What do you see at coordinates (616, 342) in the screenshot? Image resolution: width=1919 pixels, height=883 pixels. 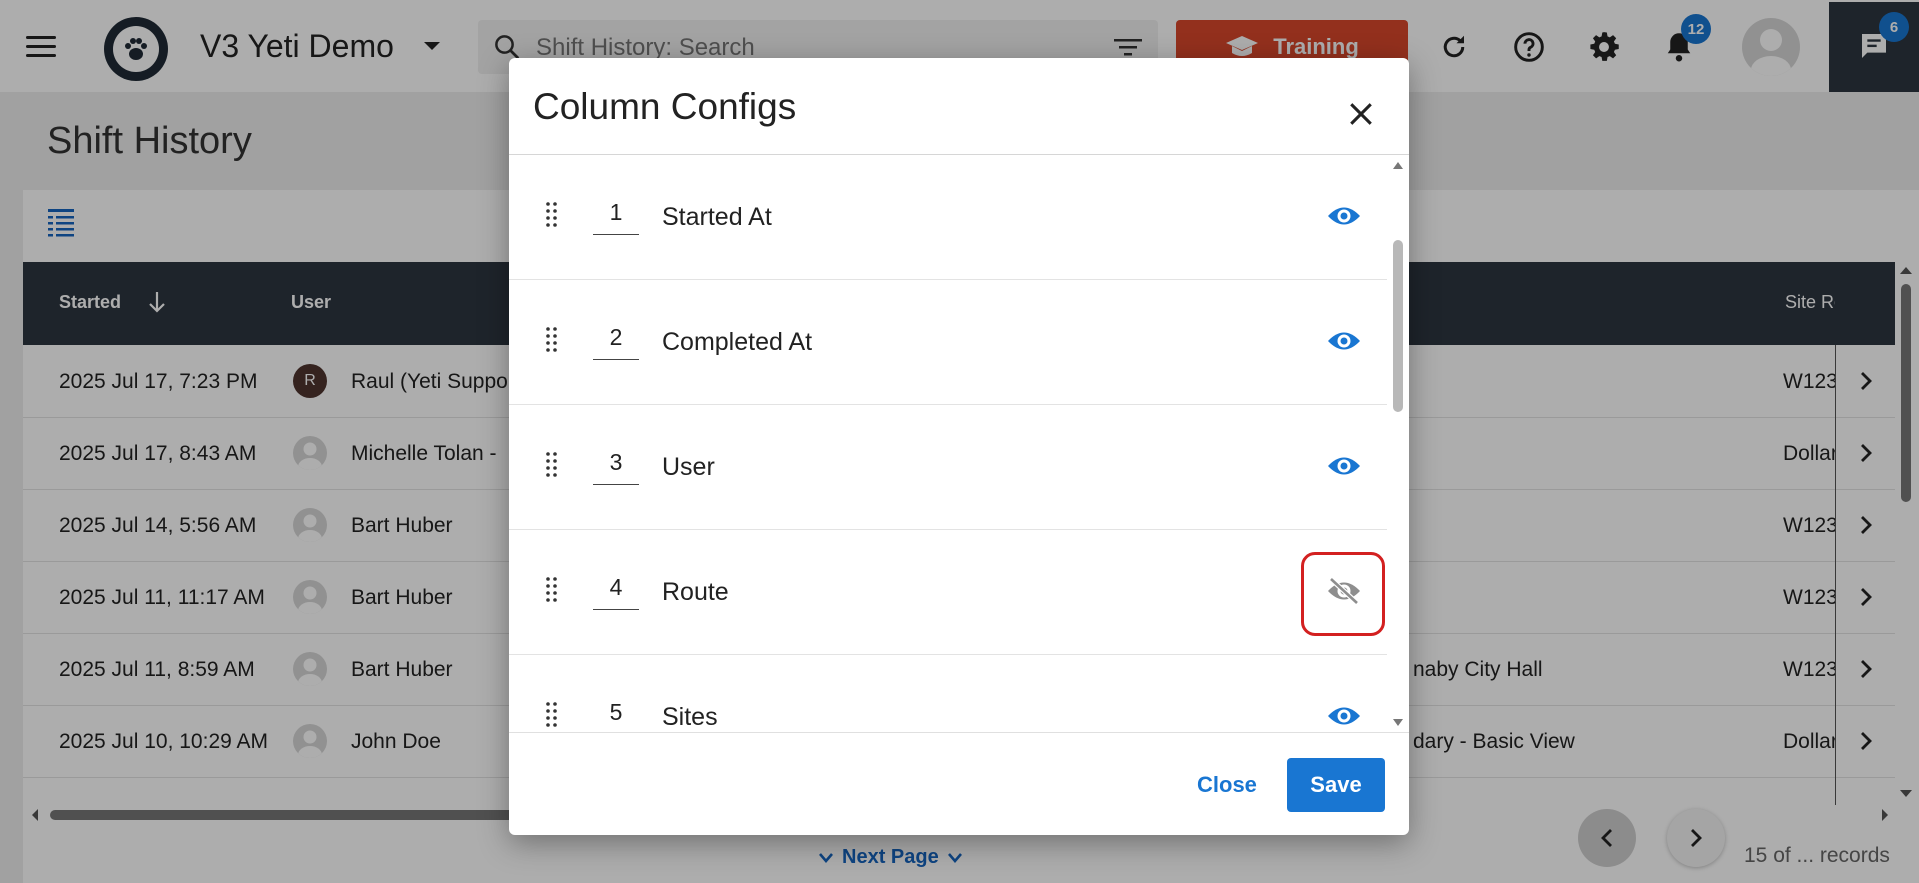 I see `column-order-input: 2` at bounding box center [616, 342].